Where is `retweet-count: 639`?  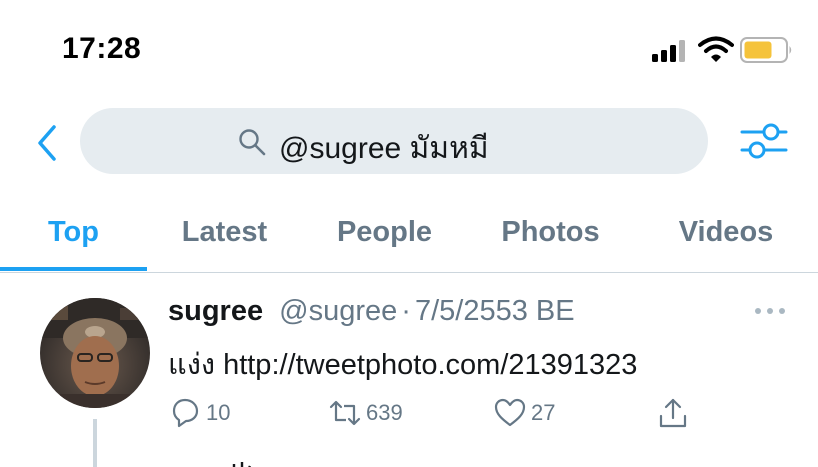
retweet-count: 639 is located at coordinates (384, 412).